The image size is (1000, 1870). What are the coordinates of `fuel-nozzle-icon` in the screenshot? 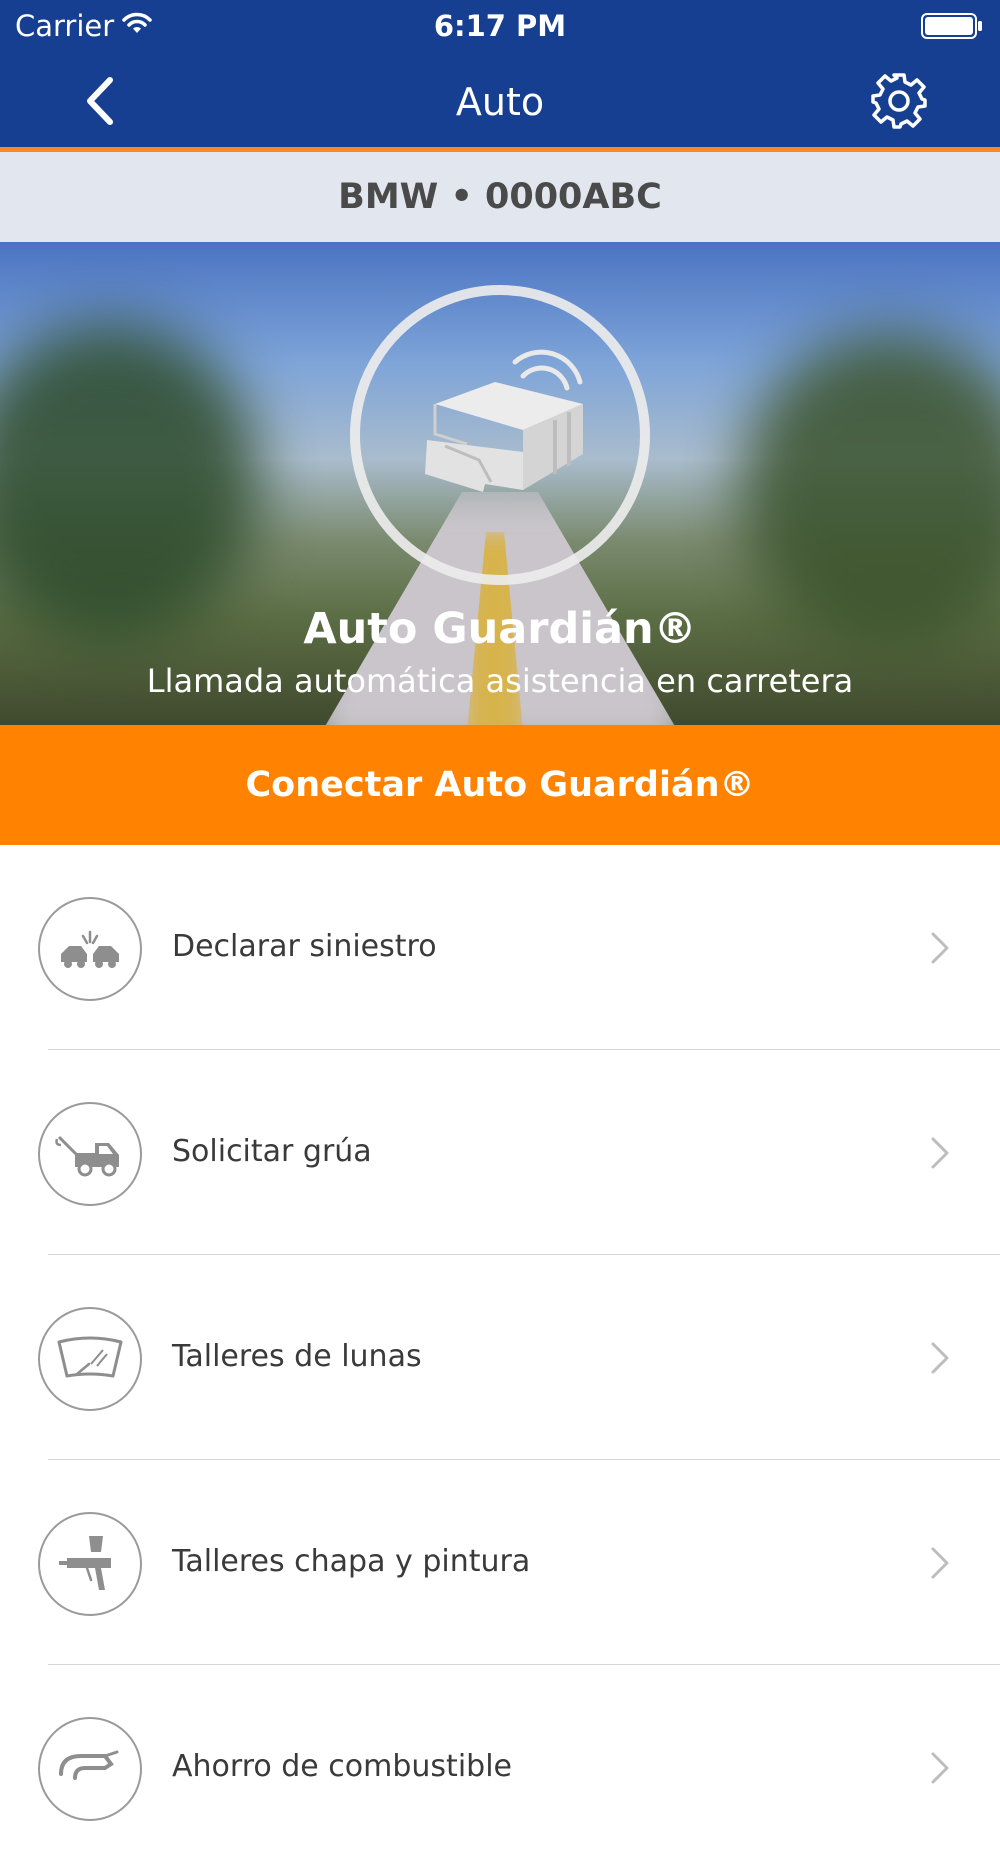 It's located at (89, 1765).